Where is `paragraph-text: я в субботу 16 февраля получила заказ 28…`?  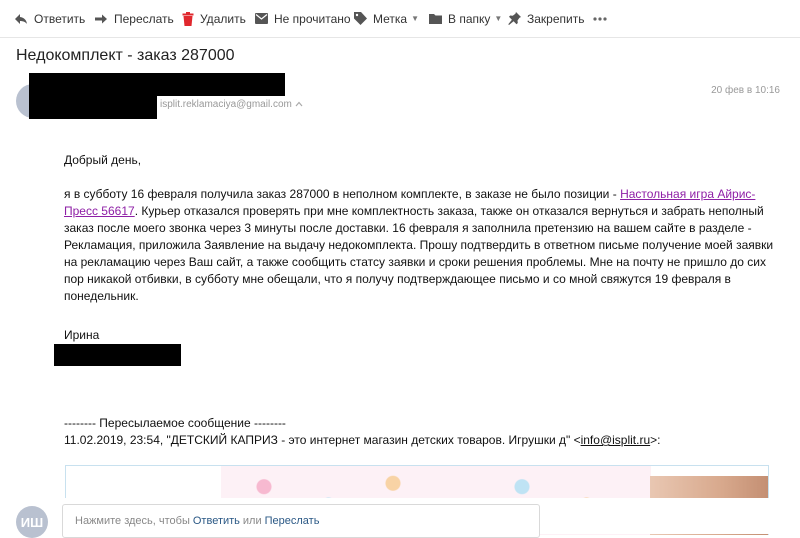
paragraph-text: я в субботу 16 февраля получила заказ 28… is located at coordinates (342, 194).